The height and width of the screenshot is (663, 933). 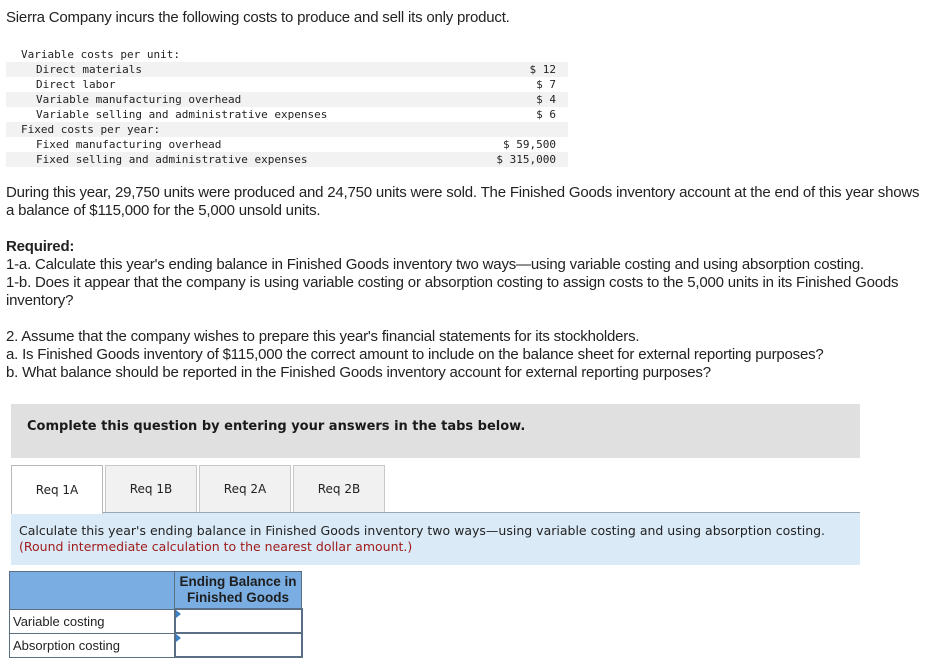 I want to click on requirement-tabs: Req 1A Req 1B Req 2A Req 2B, so click(x=199, y=489).